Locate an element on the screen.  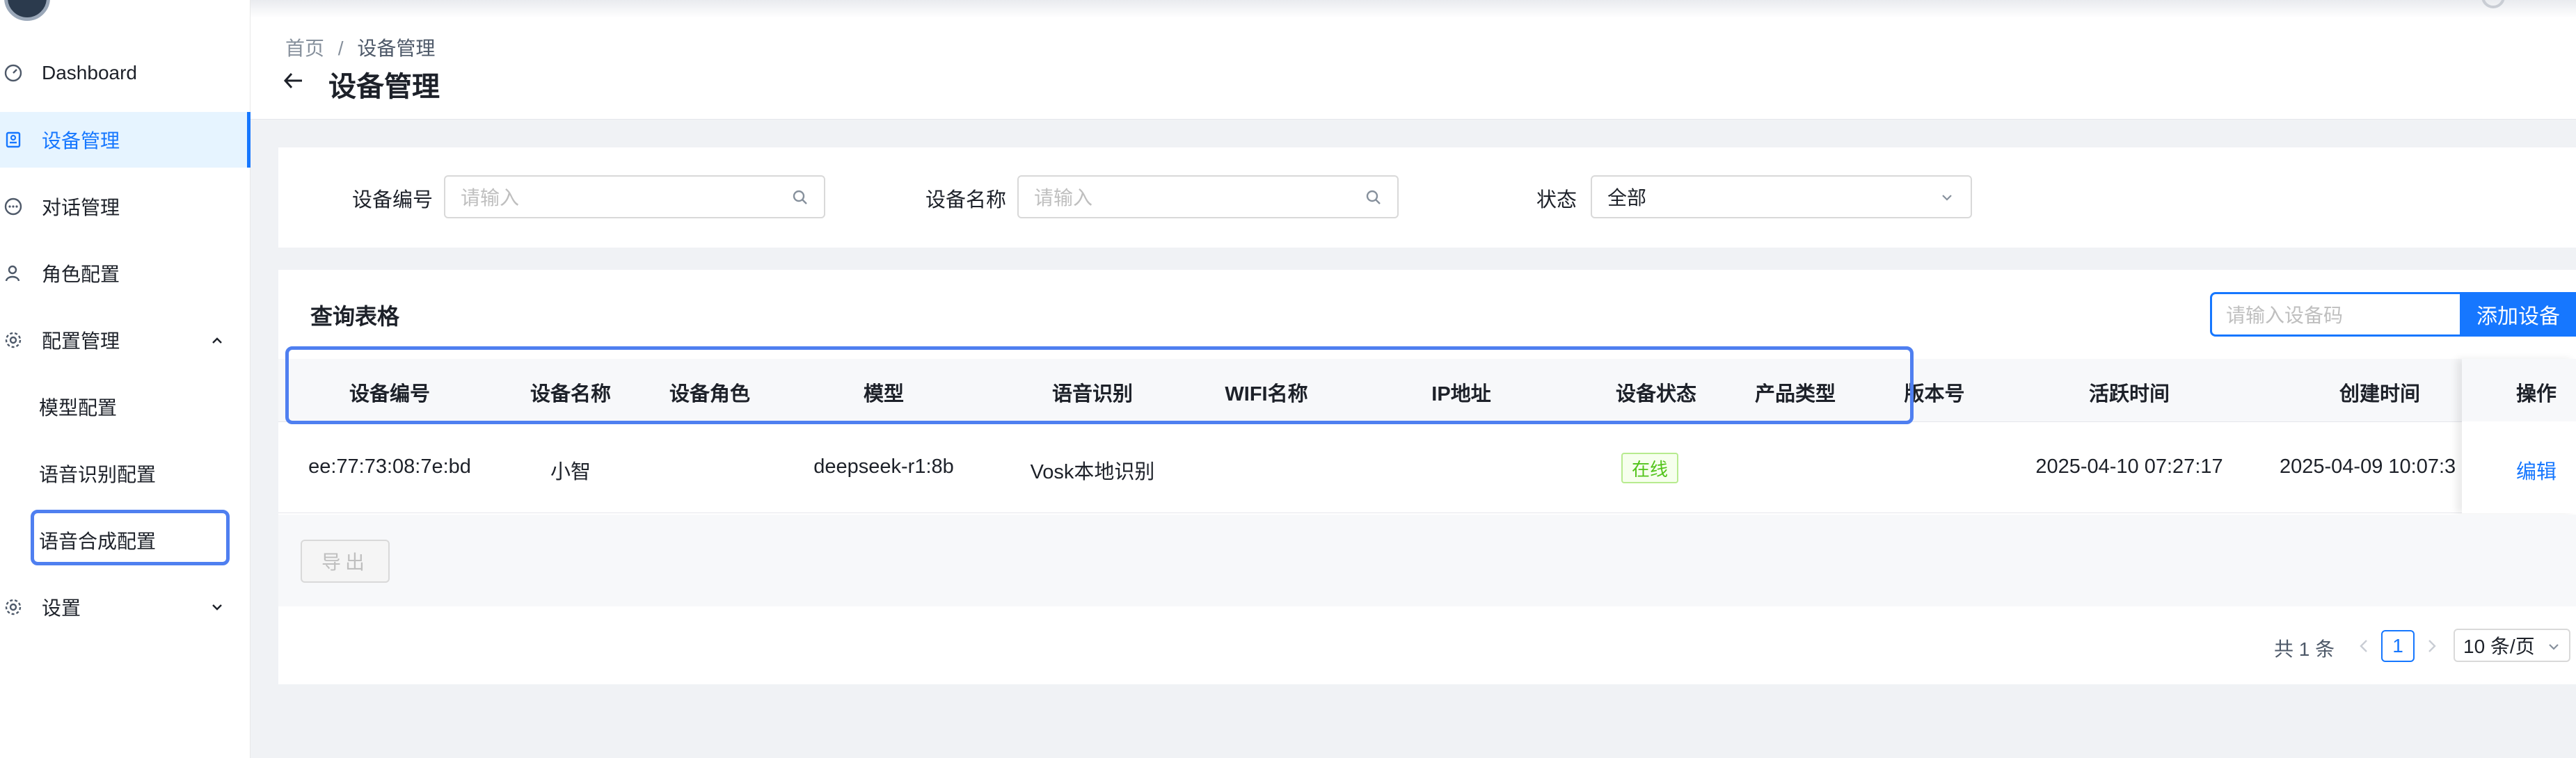
highlight-box-header is located at coordinates (1099, 385).